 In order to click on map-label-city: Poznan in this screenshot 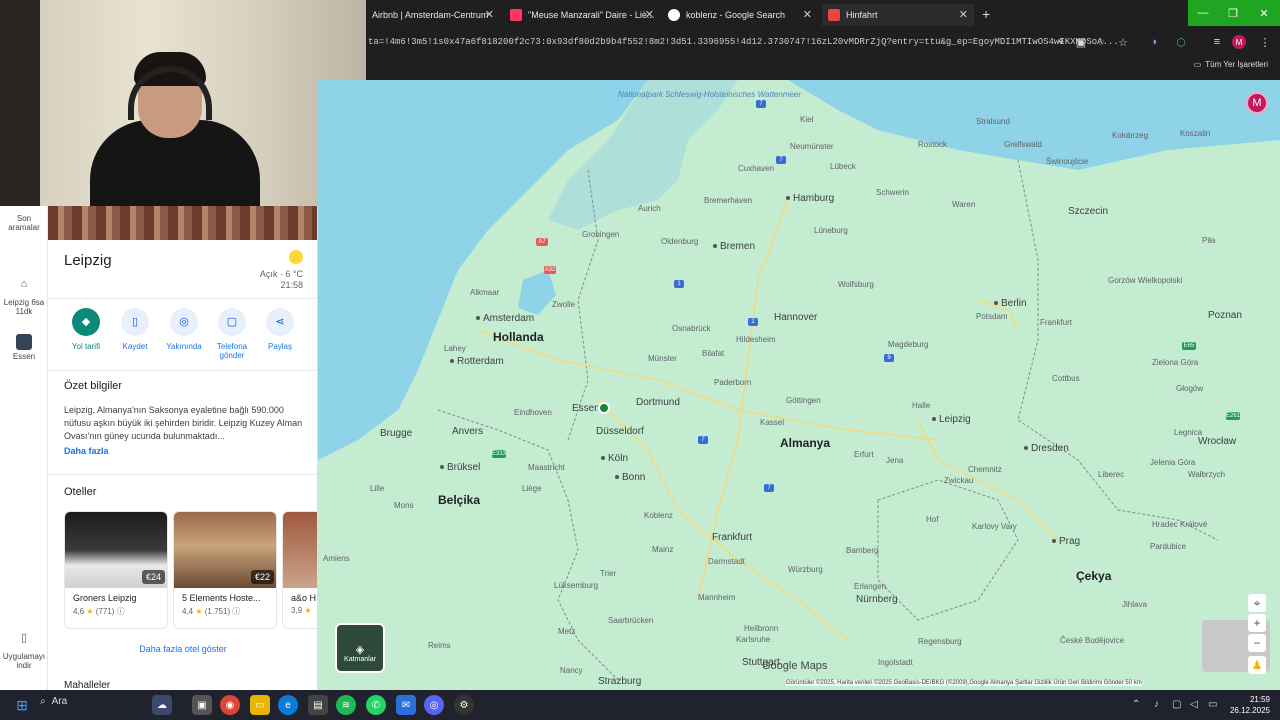, I will do `click(1225, 315)`.